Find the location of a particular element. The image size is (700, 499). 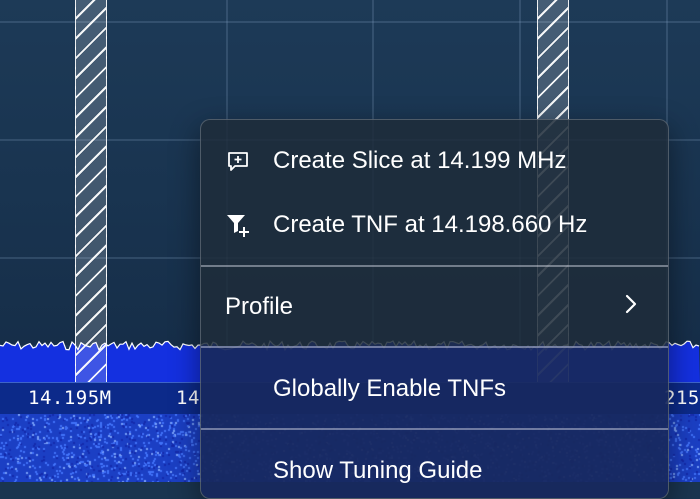

show-tuning-guide-menu-item: Show Tuning Guide is located at coordinates (434, 471).